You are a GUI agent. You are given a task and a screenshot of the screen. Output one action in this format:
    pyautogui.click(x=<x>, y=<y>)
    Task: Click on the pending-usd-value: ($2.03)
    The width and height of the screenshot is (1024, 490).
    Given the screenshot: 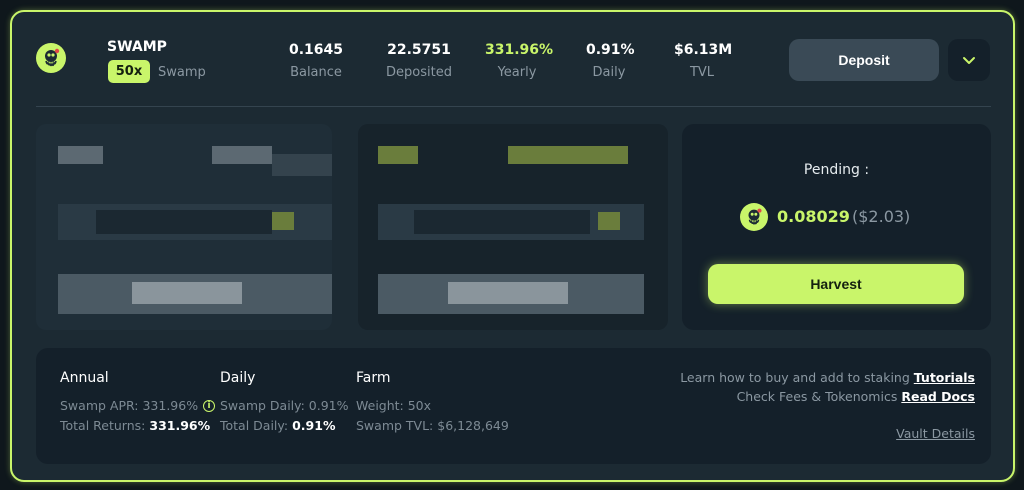 What is the action you would take?
    pyautogui.click(x=881, y=216)
    